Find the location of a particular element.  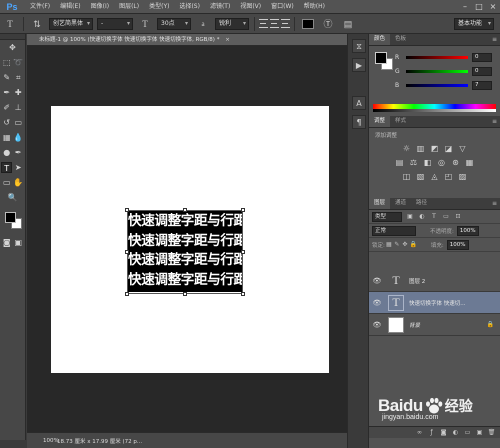

lock-all-icon: 🔒 is located at coordinates (413, 244).